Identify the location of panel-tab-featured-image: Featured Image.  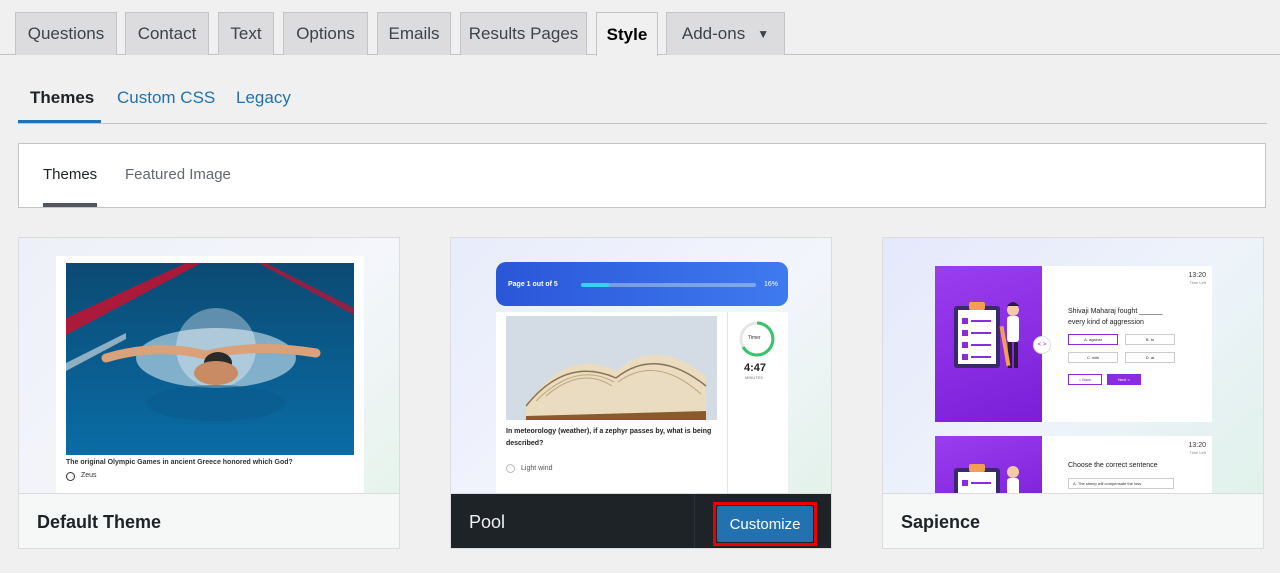
(178, 174).